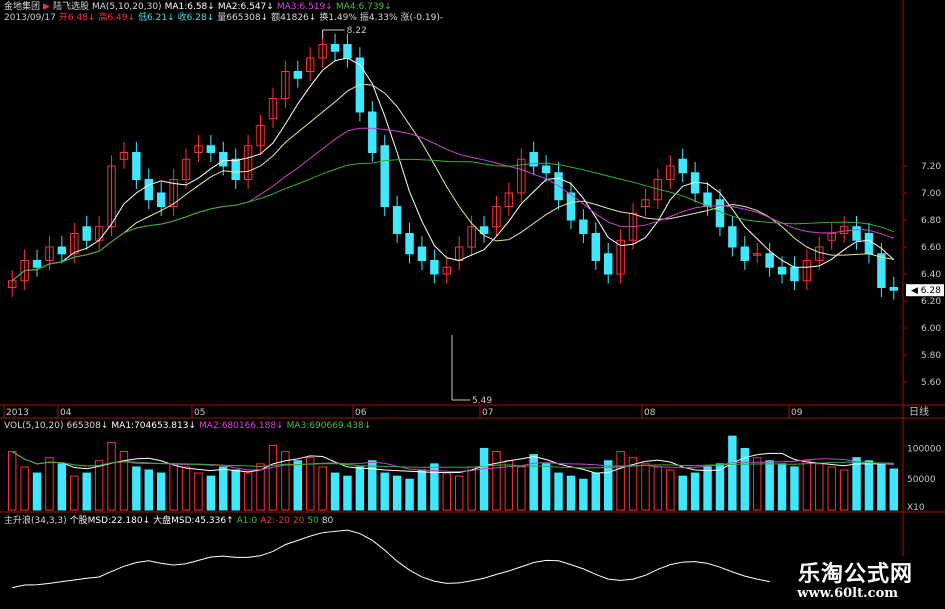 The image size is (945, 609). Describe the element at coordinates (275, 521) in the screenshot. I see `ind-field-4: A2:-20` at that location.